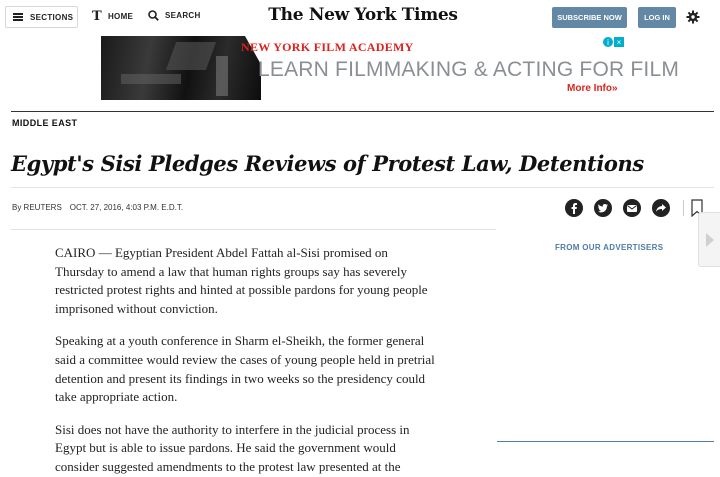  Describe the element at coordinates (632, 208) in the screenshot. I see `email-icon` at that location.